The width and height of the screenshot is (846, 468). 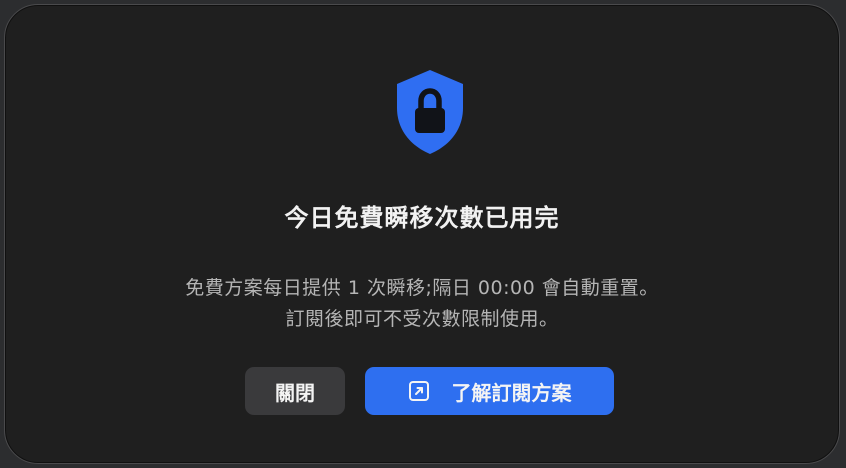 I want to click on close-button-label: 關閉, so click(x=295, y=392).